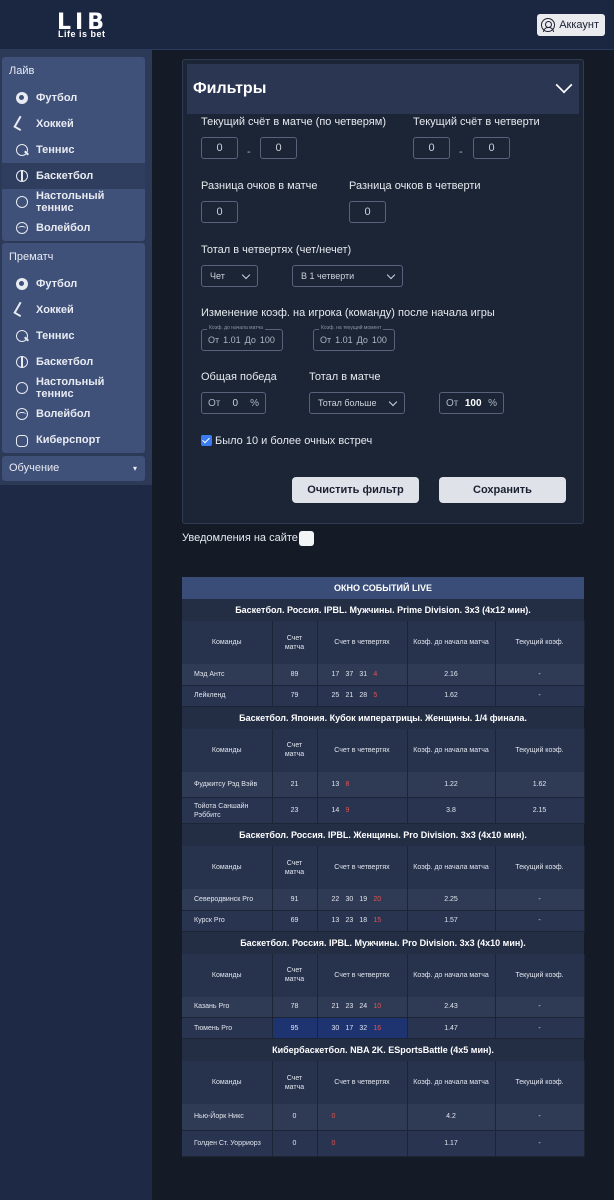  Describe the element at coordinates (34, 468) in the screenshot. I see `learning-label: Обучение` at that location.